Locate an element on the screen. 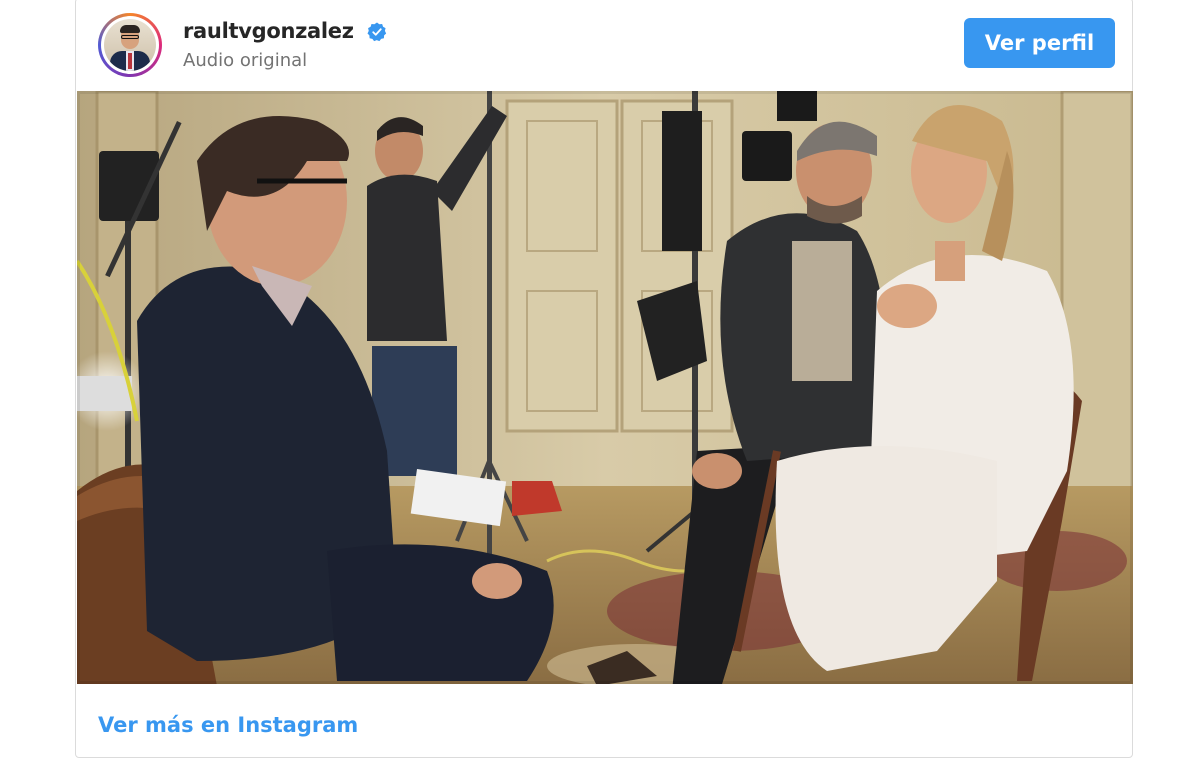 The height and width of the screenshot is (758, 1200). verified-badge-icon is located at coordinates (377, 32).